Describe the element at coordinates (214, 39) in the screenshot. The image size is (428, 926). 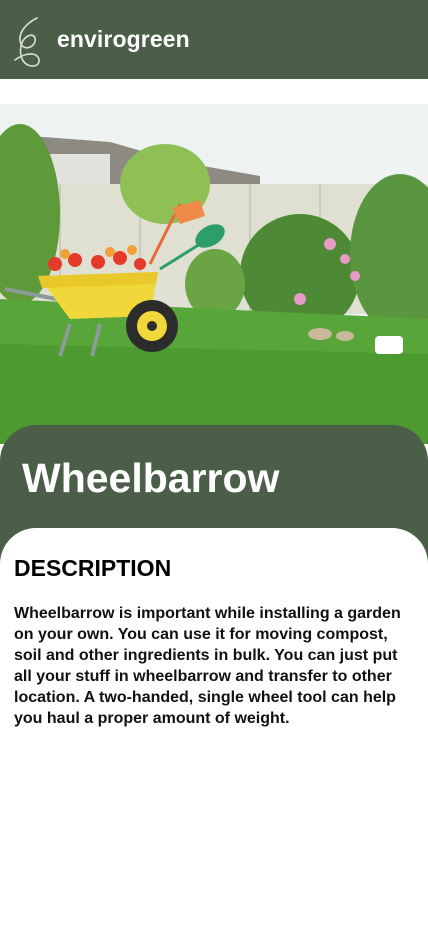
I see `app-header: envirogreen` at that location.